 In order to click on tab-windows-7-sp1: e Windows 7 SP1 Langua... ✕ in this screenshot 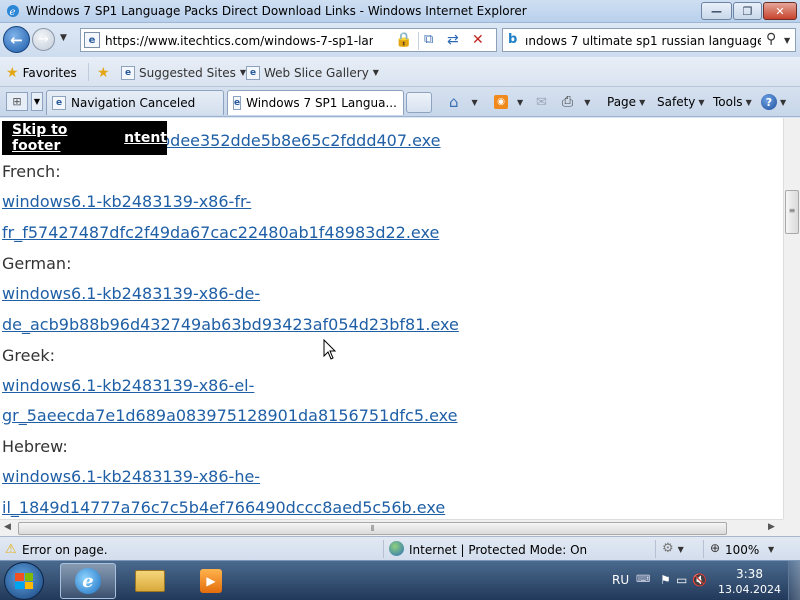, I will do `click(315, 102)`.